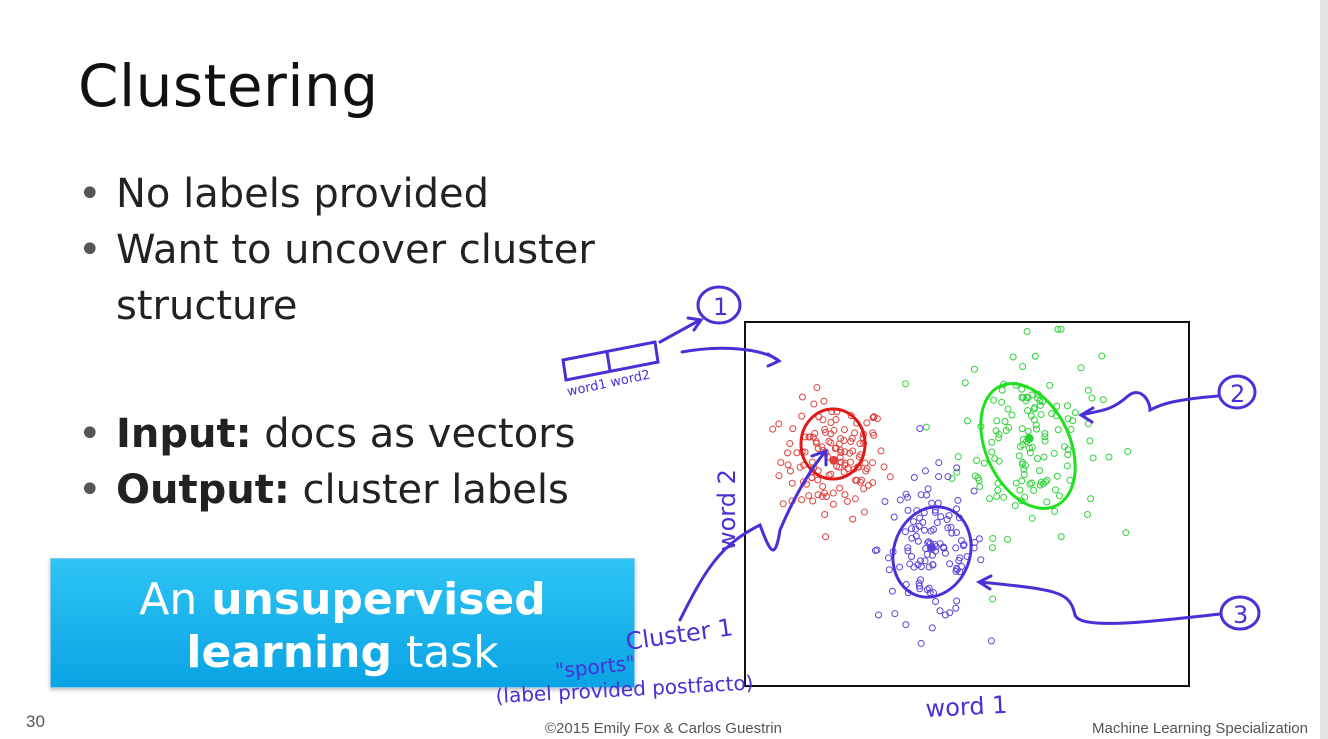 This screenshot has width=1328, height=739. Describe the element at coordinates (1200, 728) in the screenshot. I see `footer-course: Machine Learning Specialization` at that location.